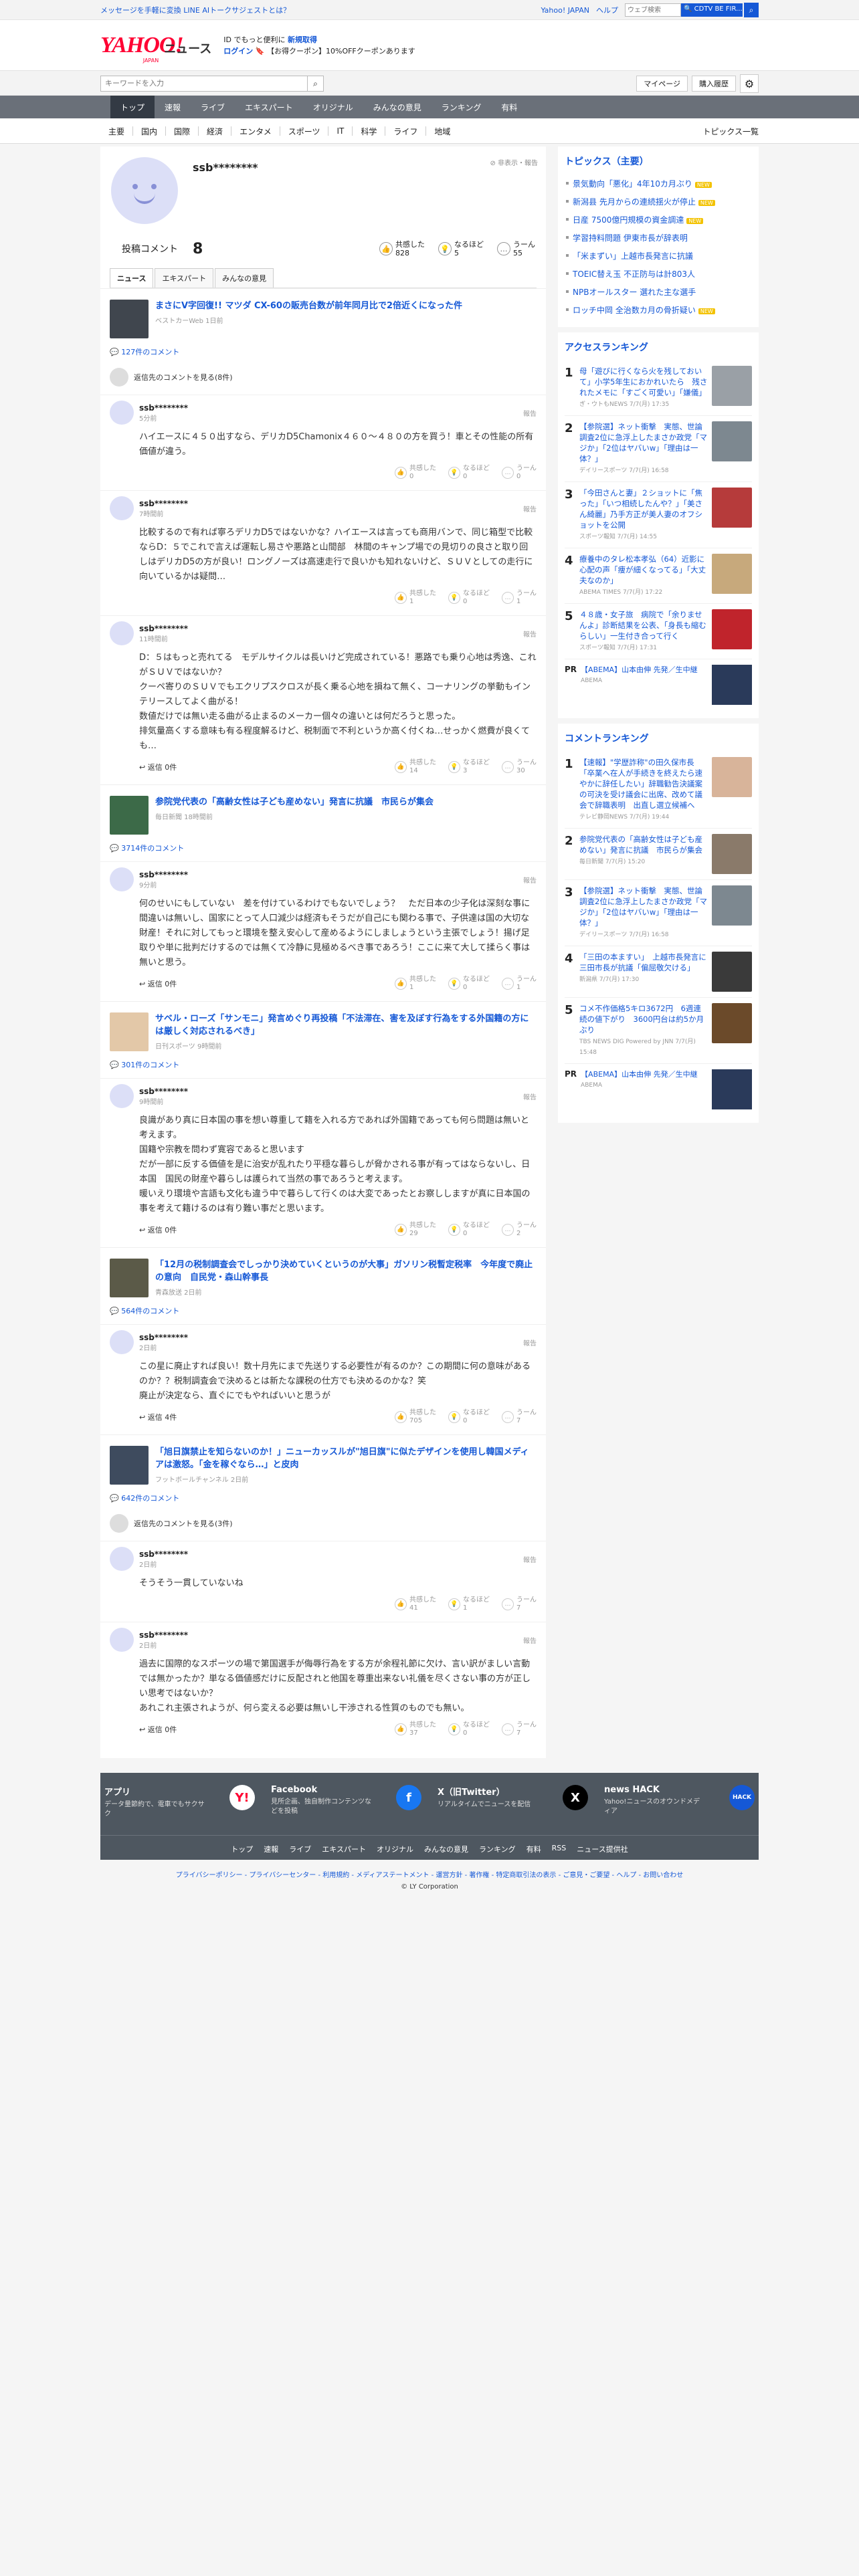  I want to click on snav-sports: スポーツ, so click(304, 131).